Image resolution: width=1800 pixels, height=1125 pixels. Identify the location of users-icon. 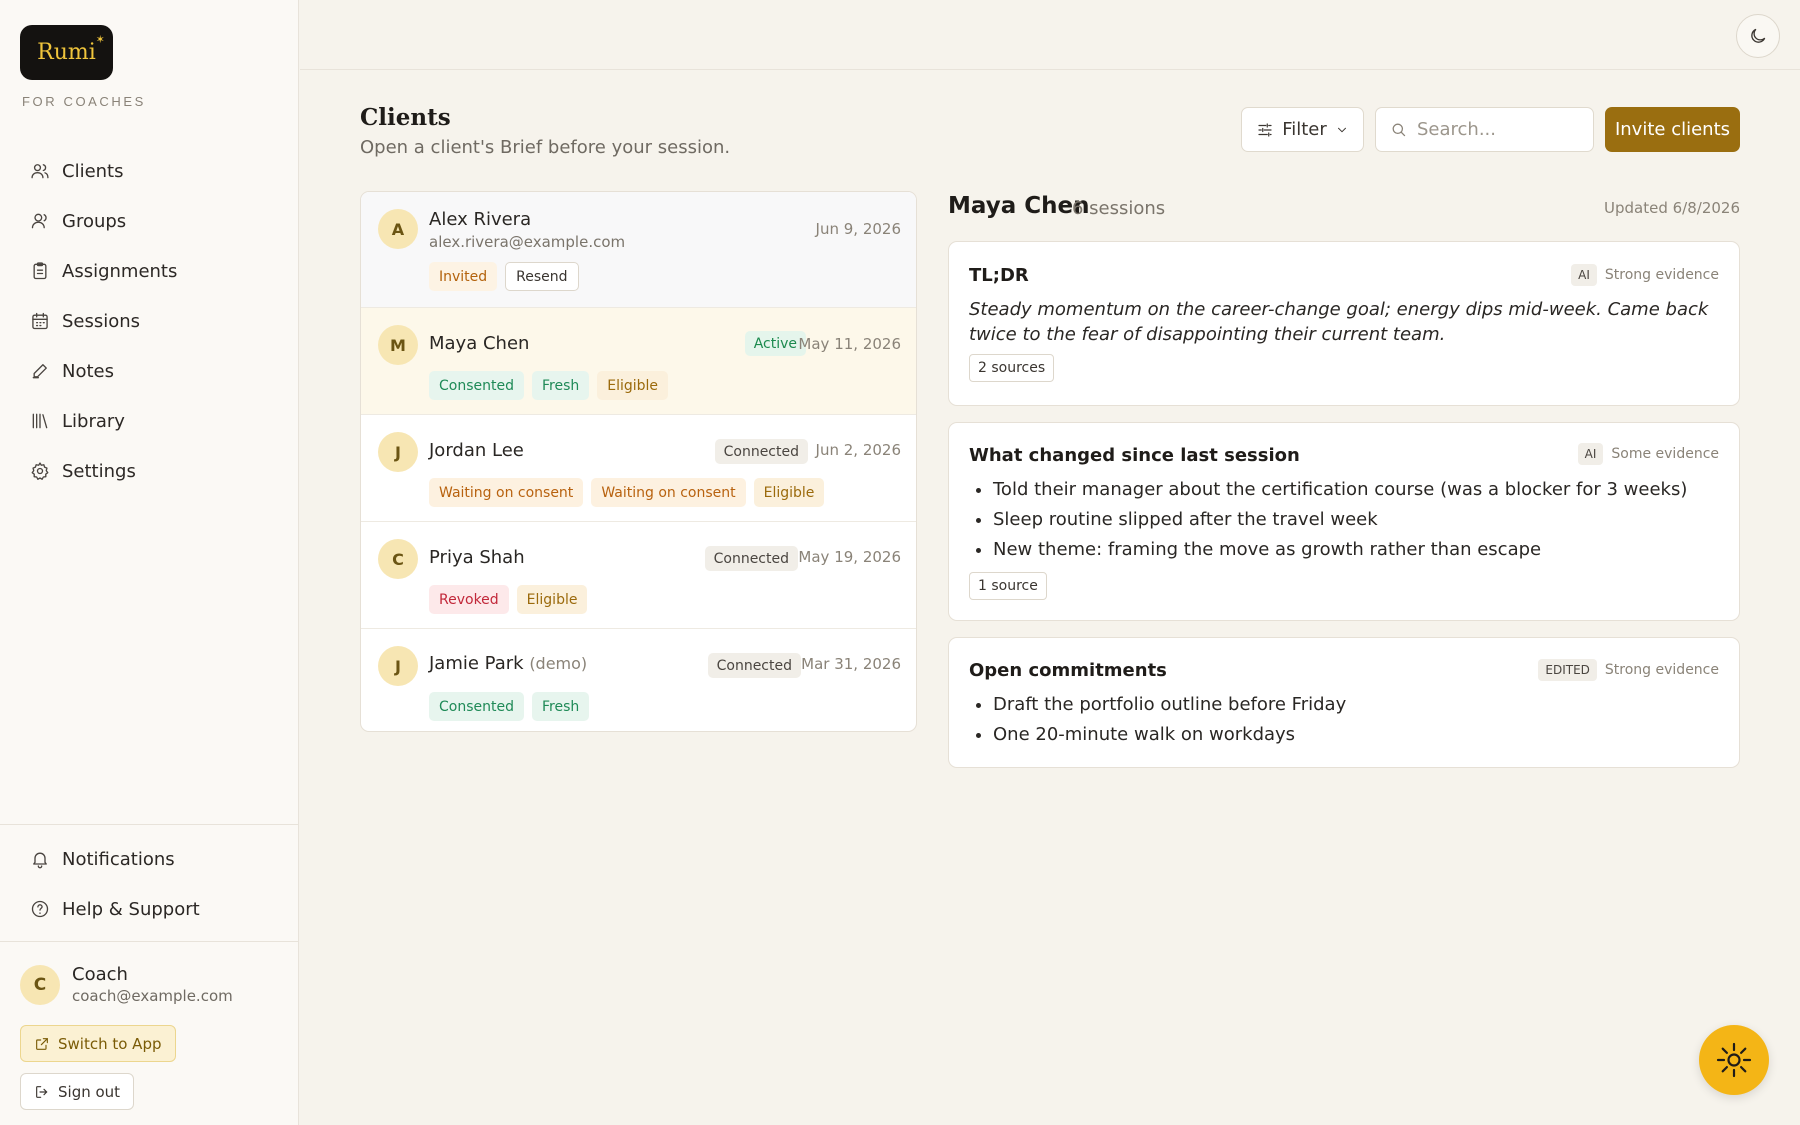
(40, 171).